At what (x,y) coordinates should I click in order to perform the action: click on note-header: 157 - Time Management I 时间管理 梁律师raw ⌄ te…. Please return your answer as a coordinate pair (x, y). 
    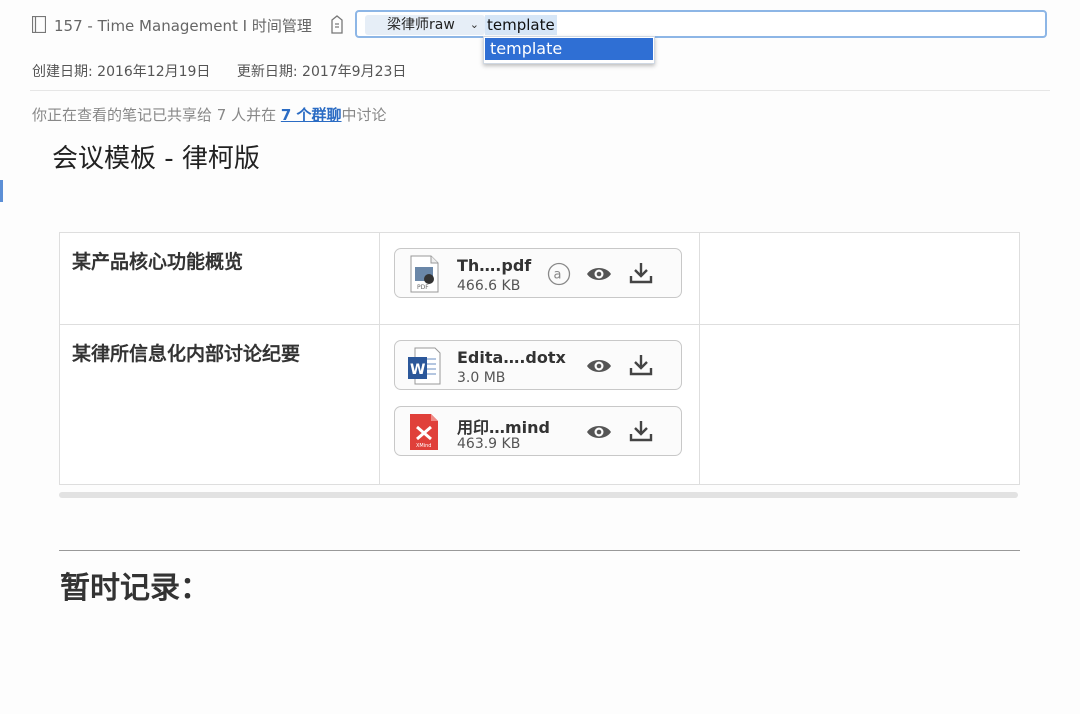
    Looking at the image, I should click on (540, 32).